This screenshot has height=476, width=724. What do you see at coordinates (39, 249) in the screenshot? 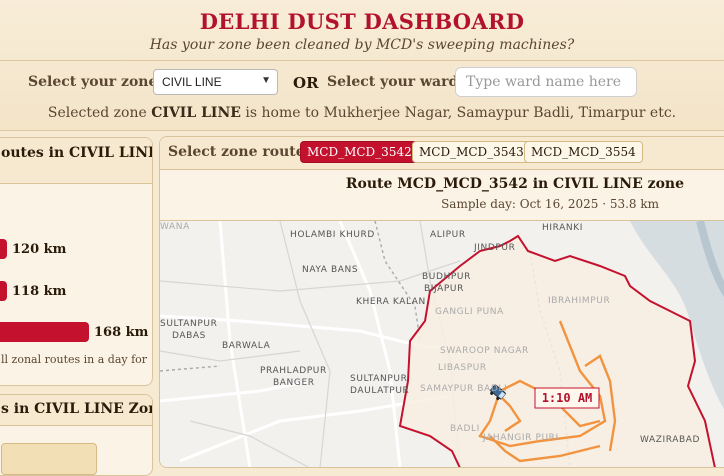
I see `route-bar-value: 120 km` at bounding box center [39, 249].